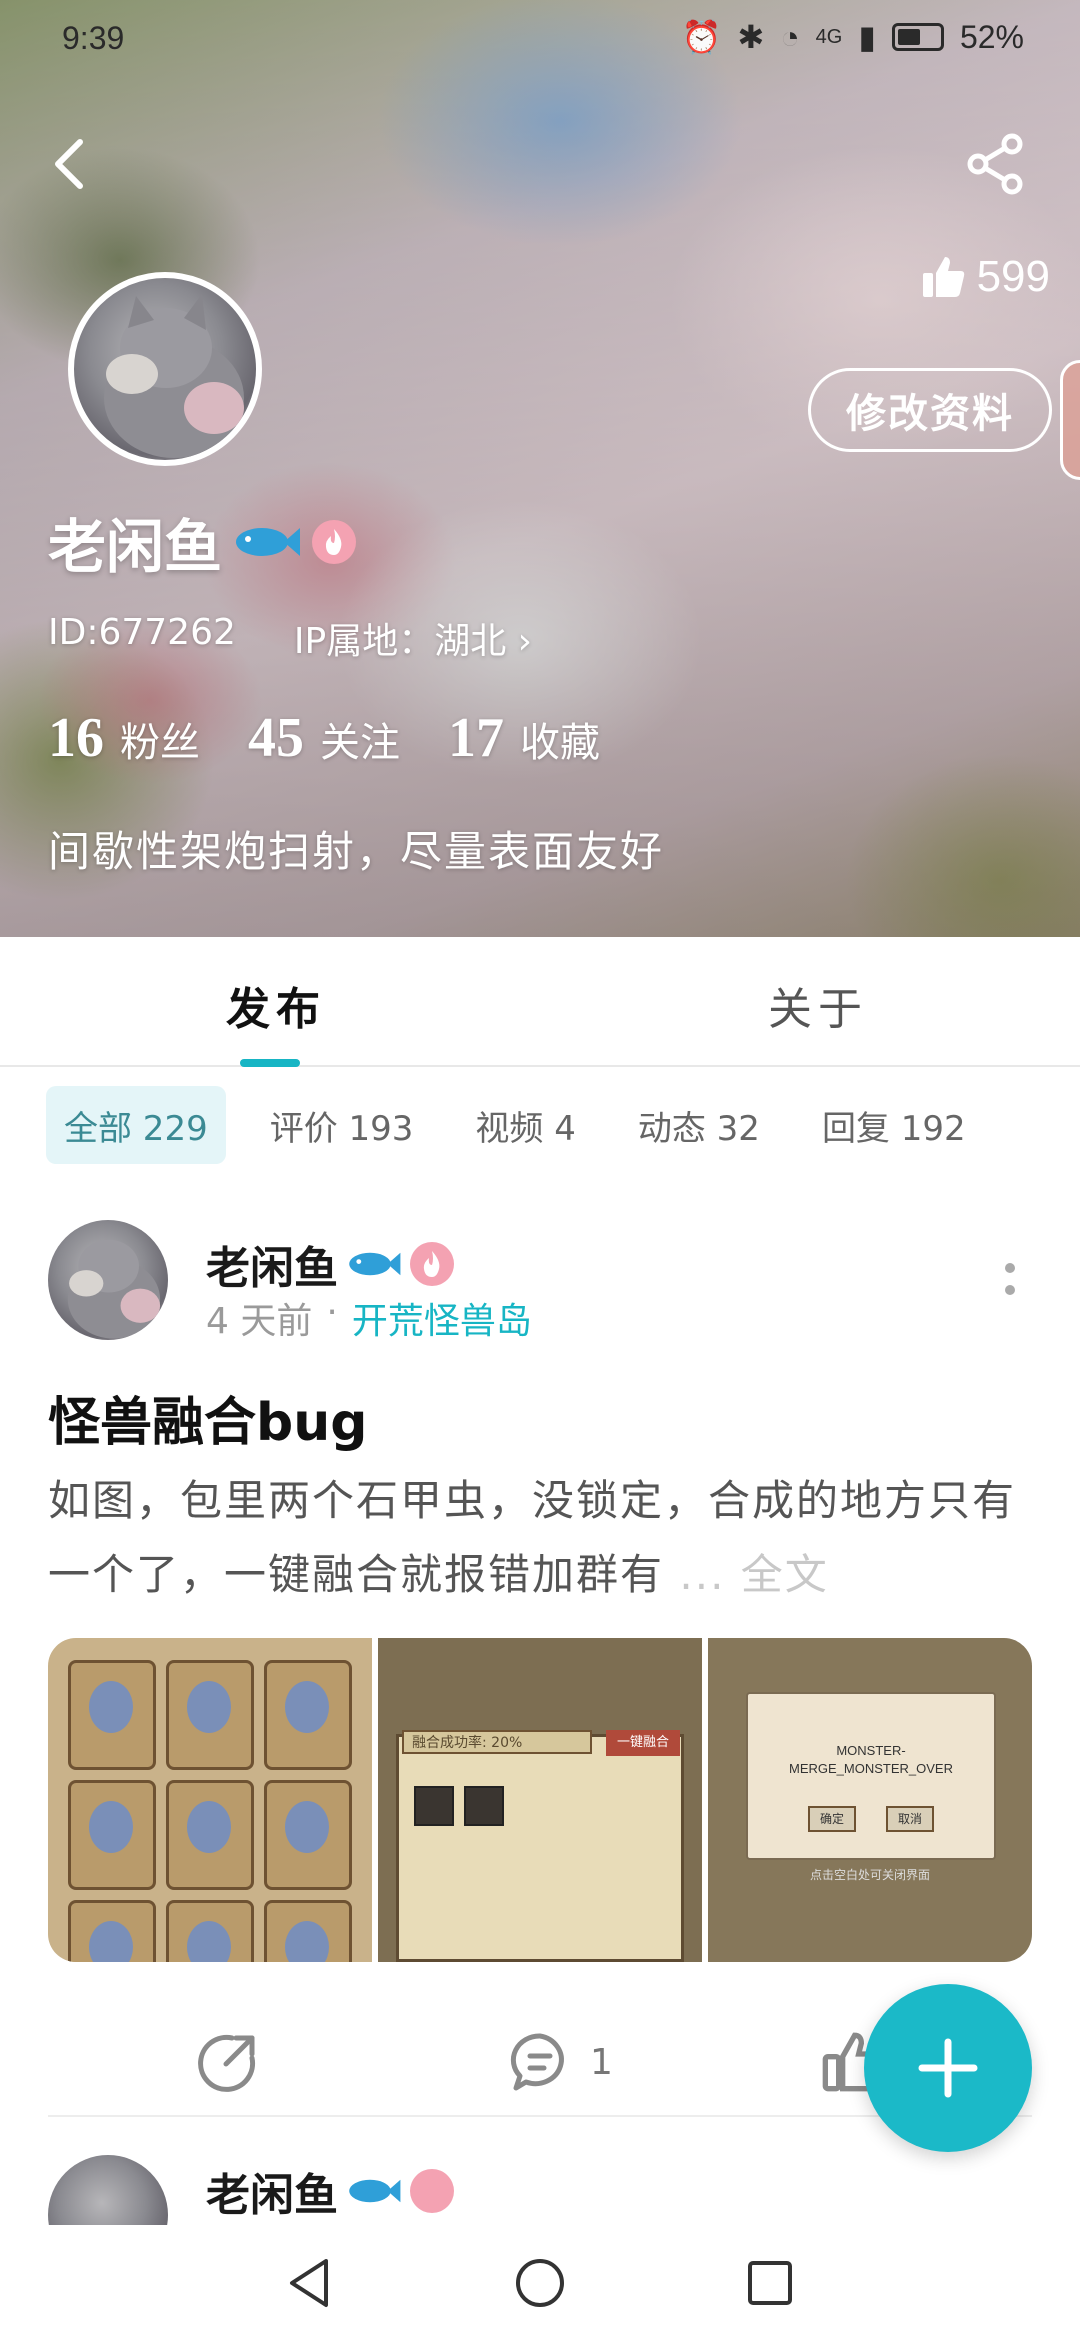  Describe the element at coordinates (540, 1002) in the screenshot. I see `profile-tabs: 发布 关于` at that location.